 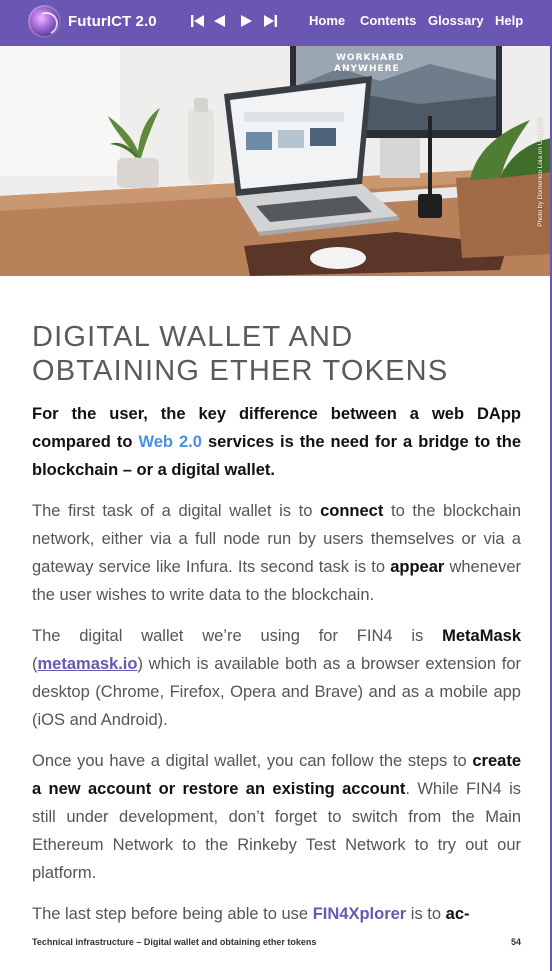 I want to click on p2-bold-metamask: MetaMask, so click(x=481, y=636).